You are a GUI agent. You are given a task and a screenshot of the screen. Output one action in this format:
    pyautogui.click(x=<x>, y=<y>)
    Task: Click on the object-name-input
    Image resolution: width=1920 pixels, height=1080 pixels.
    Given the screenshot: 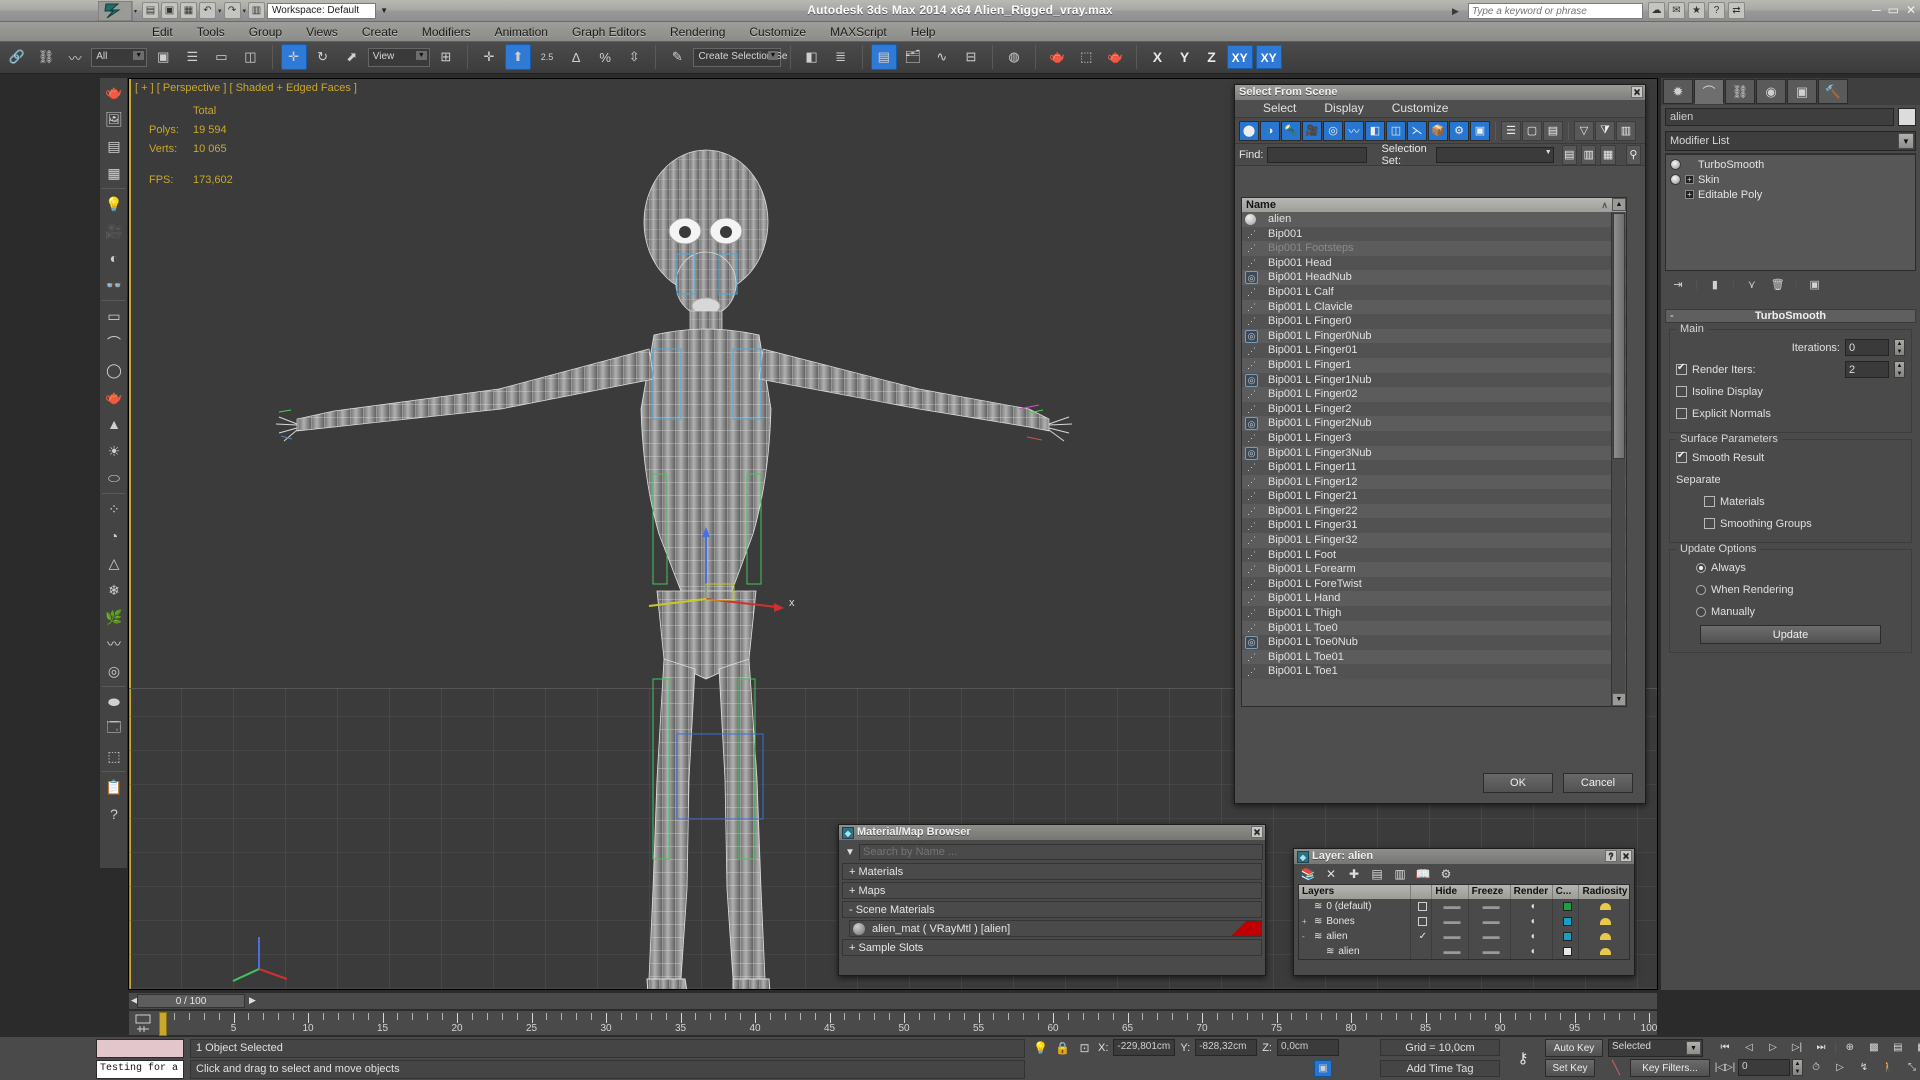 What is the action you would take?
    pyautogui.click(x=1779, y=117)
    